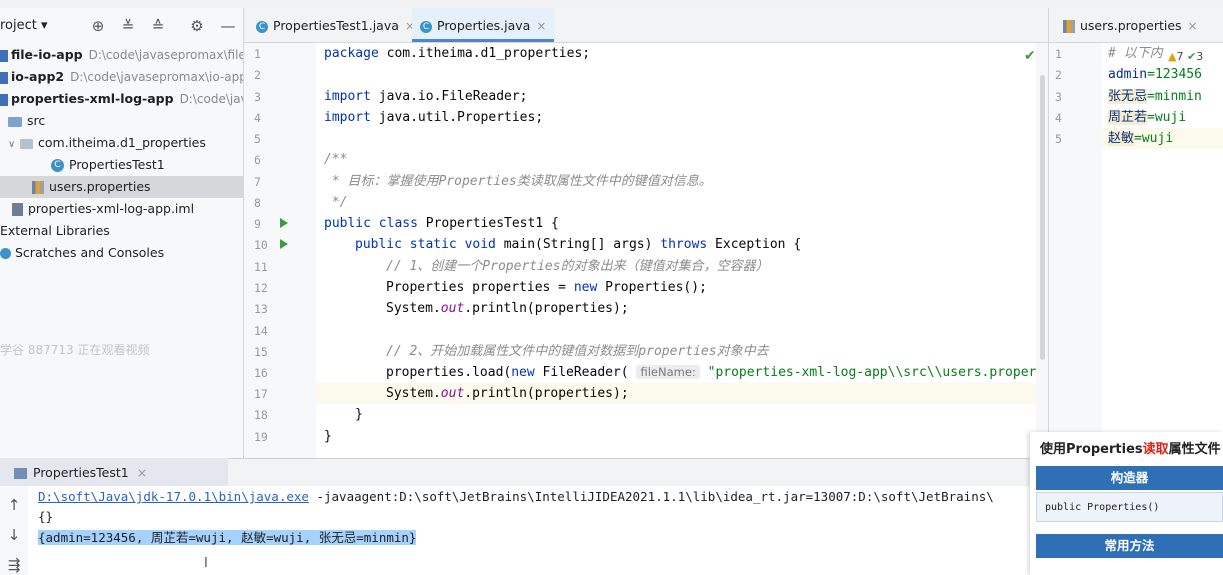 The height and width of the screenshot is (575, 1223). Describe the element at coordinates (14, 535) in the screenshot. I see `arrow-down-icon: ↓` at that location.